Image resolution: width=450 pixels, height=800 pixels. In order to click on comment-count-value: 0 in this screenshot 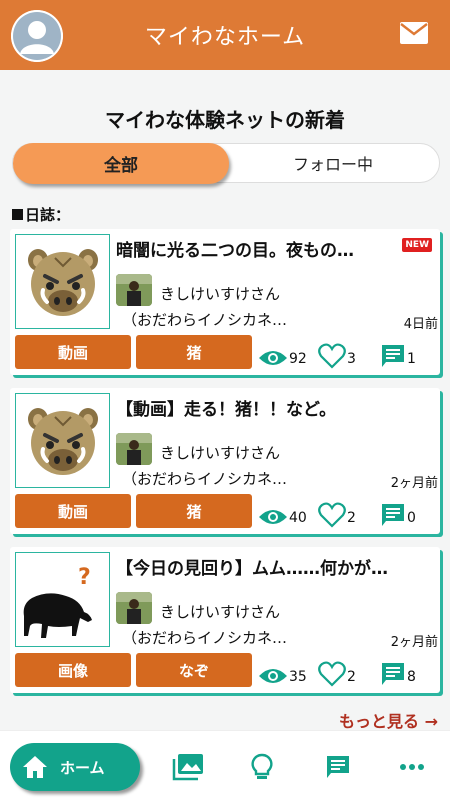, I will do `click(411, 518)`.